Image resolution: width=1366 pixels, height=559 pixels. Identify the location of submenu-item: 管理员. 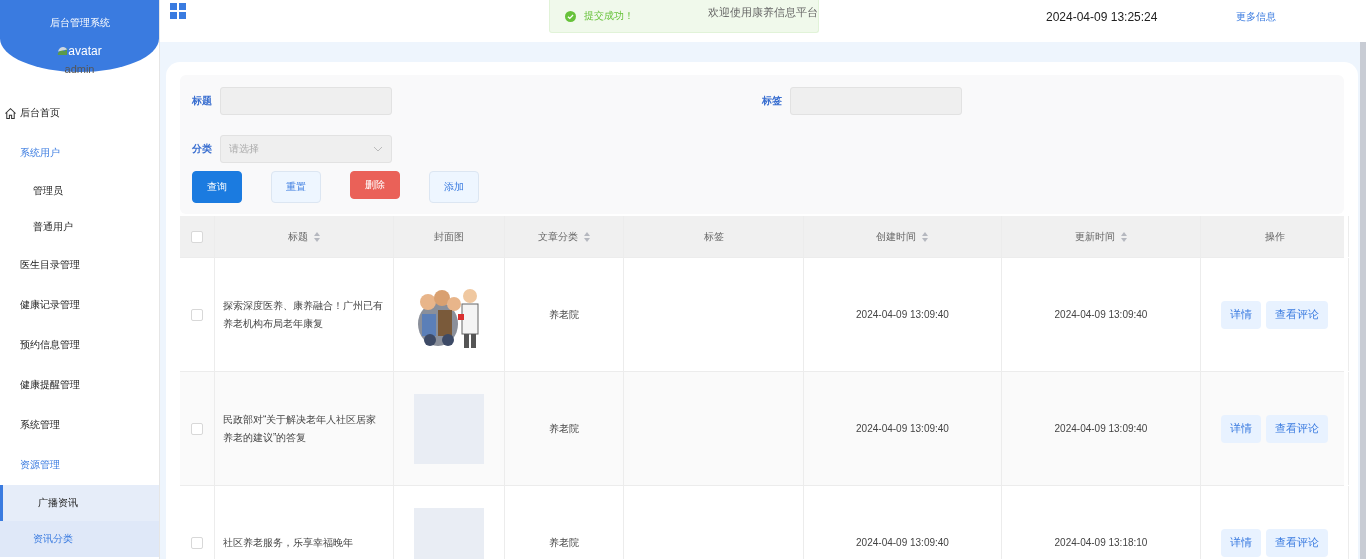
(79, 191).